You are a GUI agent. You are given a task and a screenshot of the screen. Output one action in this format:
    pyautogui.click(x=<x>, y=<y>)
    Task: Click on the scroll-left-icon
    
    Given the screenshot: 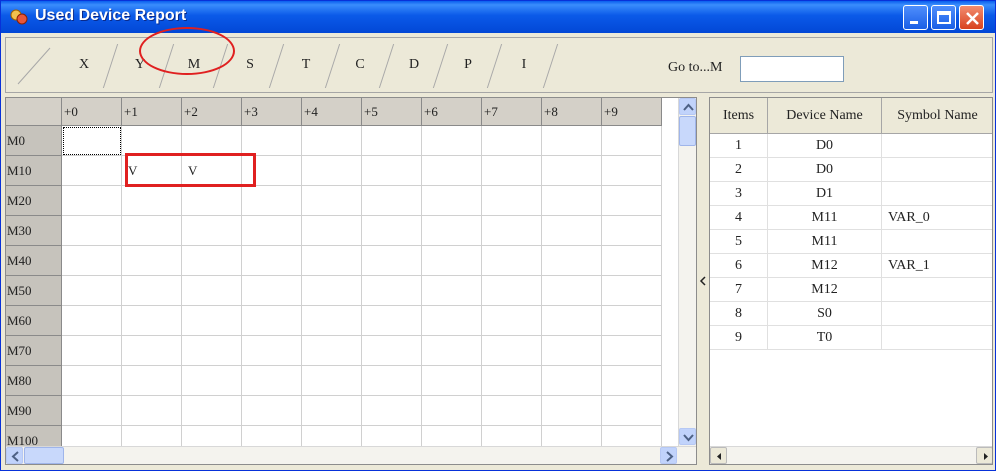 What is the action you would take?
    pyautogui.click(x=14, y=455)
    